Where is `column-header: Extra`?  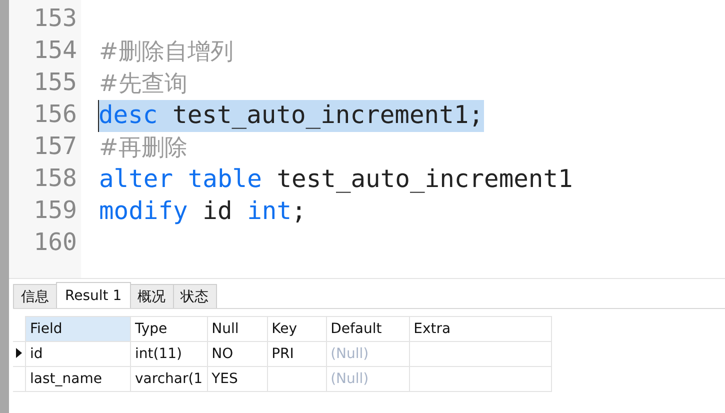 column-header: Extra is located at coordinates (480, 329).